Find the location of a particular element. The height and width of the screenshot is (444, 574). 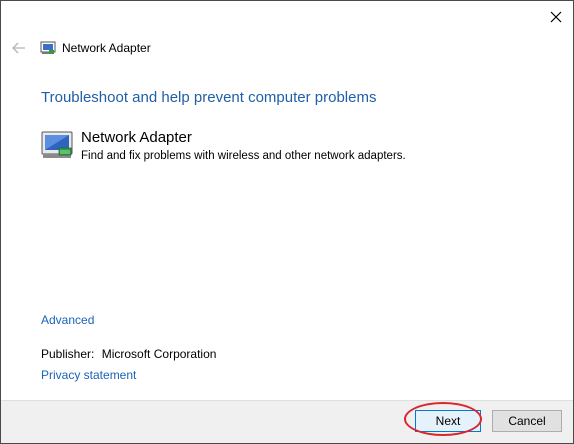

privacy-statement-link: Privacy statement is located at coordinates (88, 375).